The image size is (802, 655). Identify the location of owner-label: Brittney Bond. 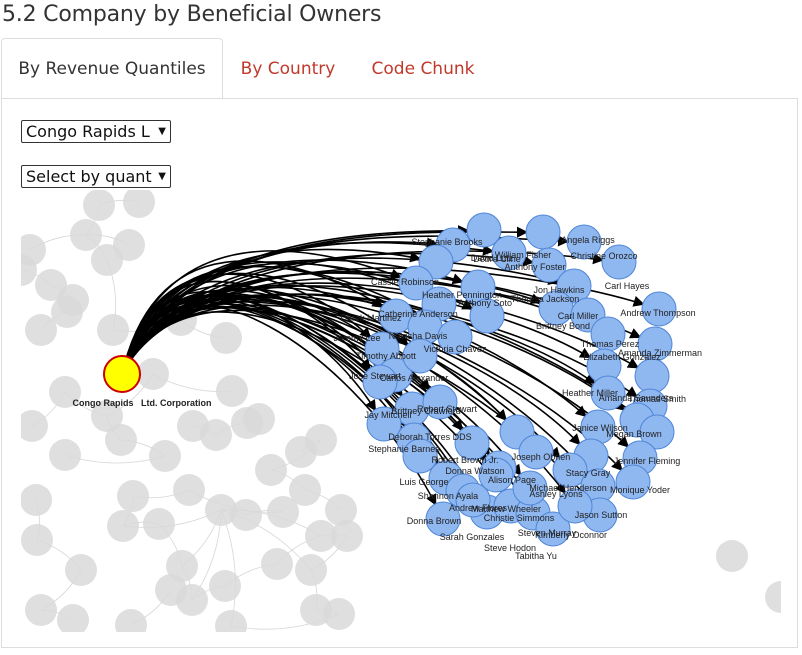
(563, 326).